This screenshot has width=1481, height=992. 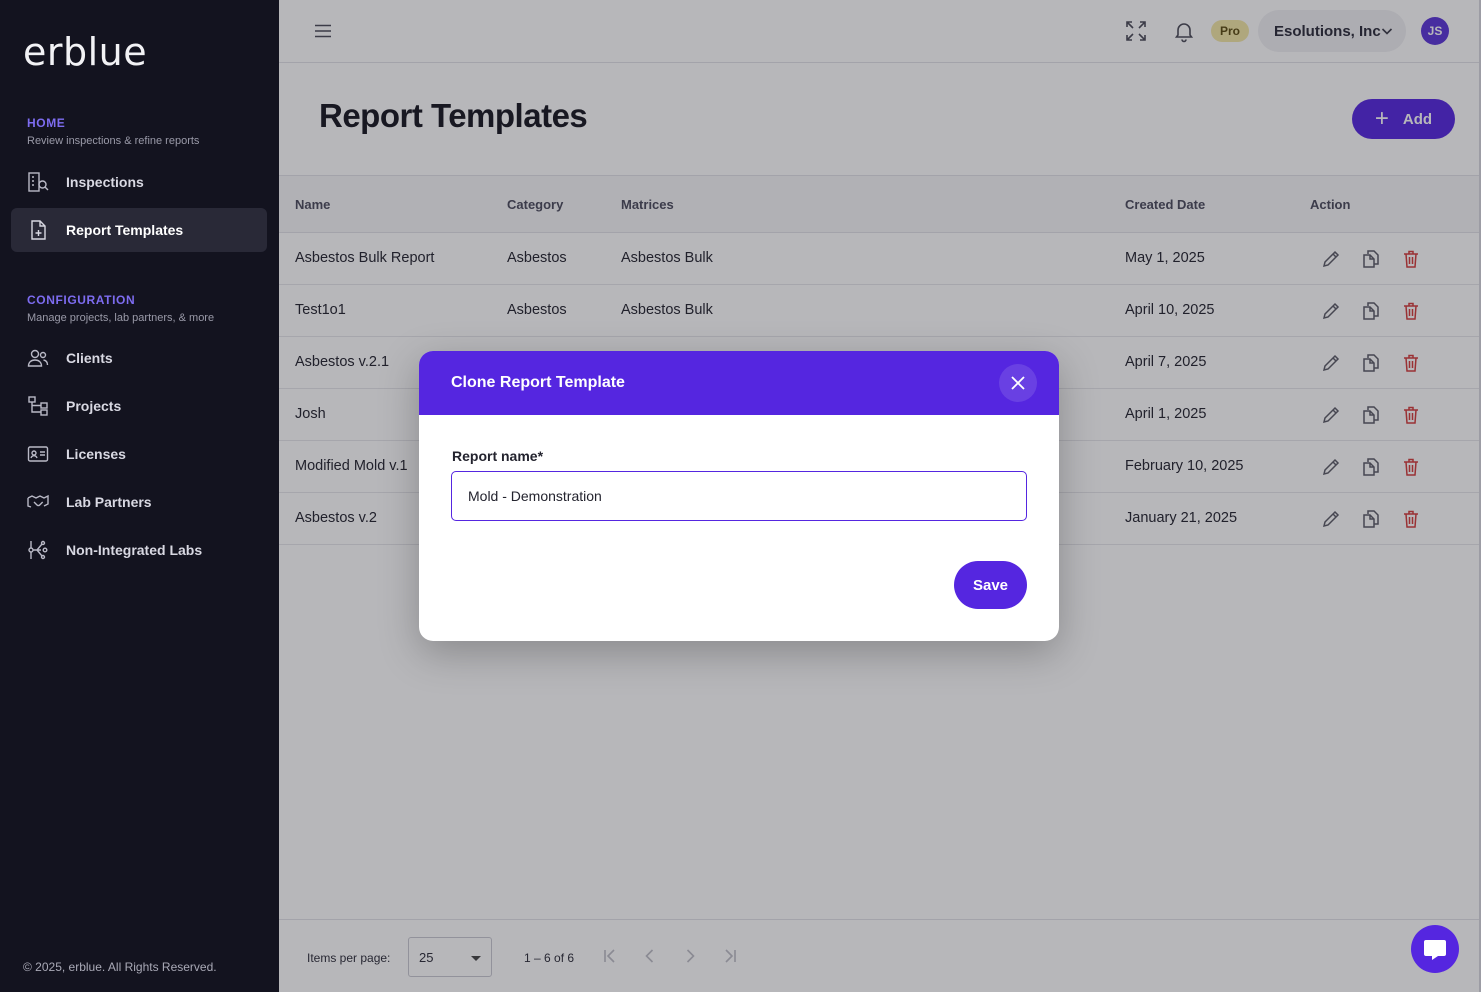 I want to click on close-button, so click(x=1018, y=383).